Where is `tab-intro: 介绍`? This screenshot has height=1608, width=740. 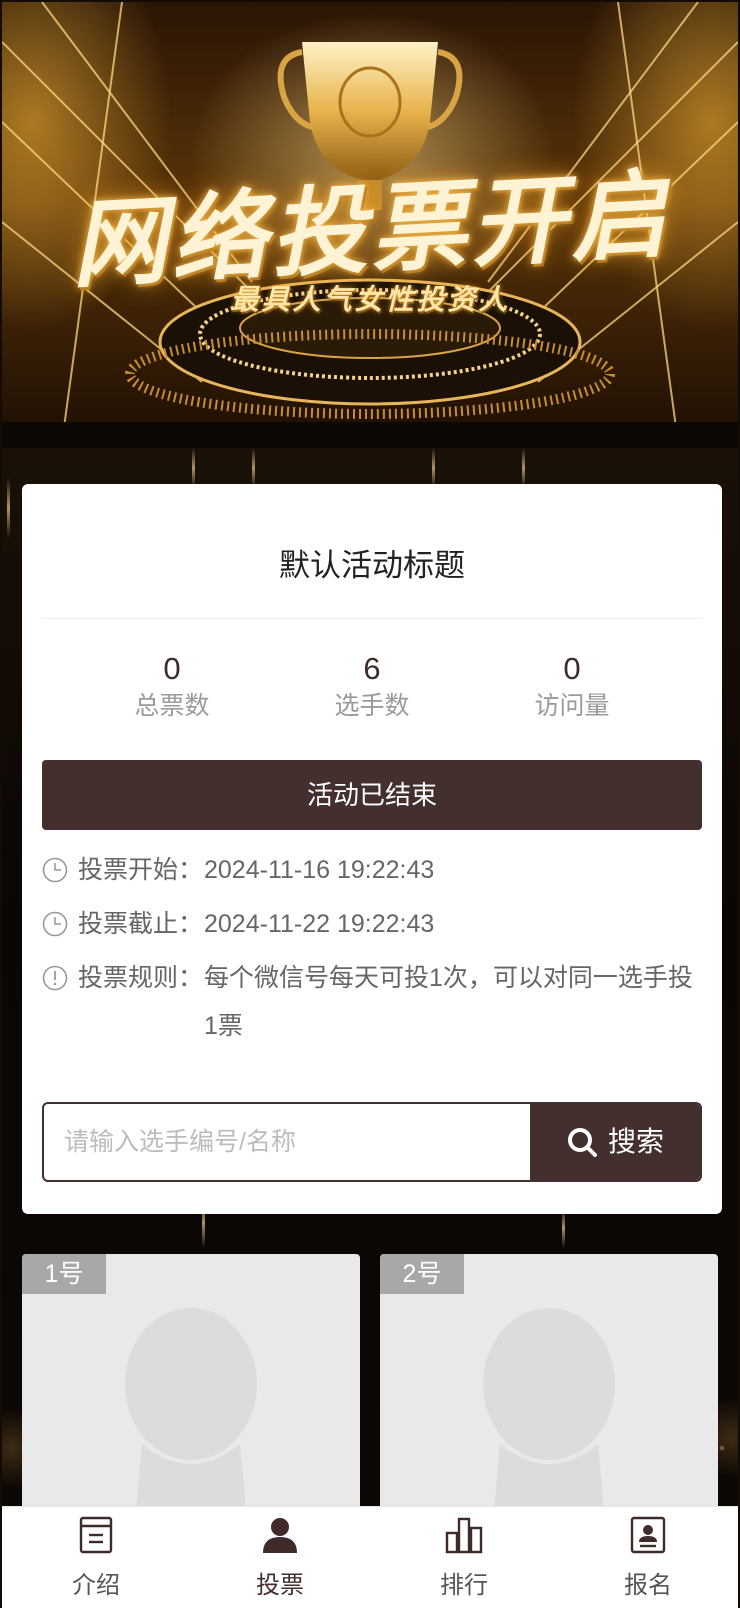 tab-intro: 介绍 is located at coordinates (96, 1557).